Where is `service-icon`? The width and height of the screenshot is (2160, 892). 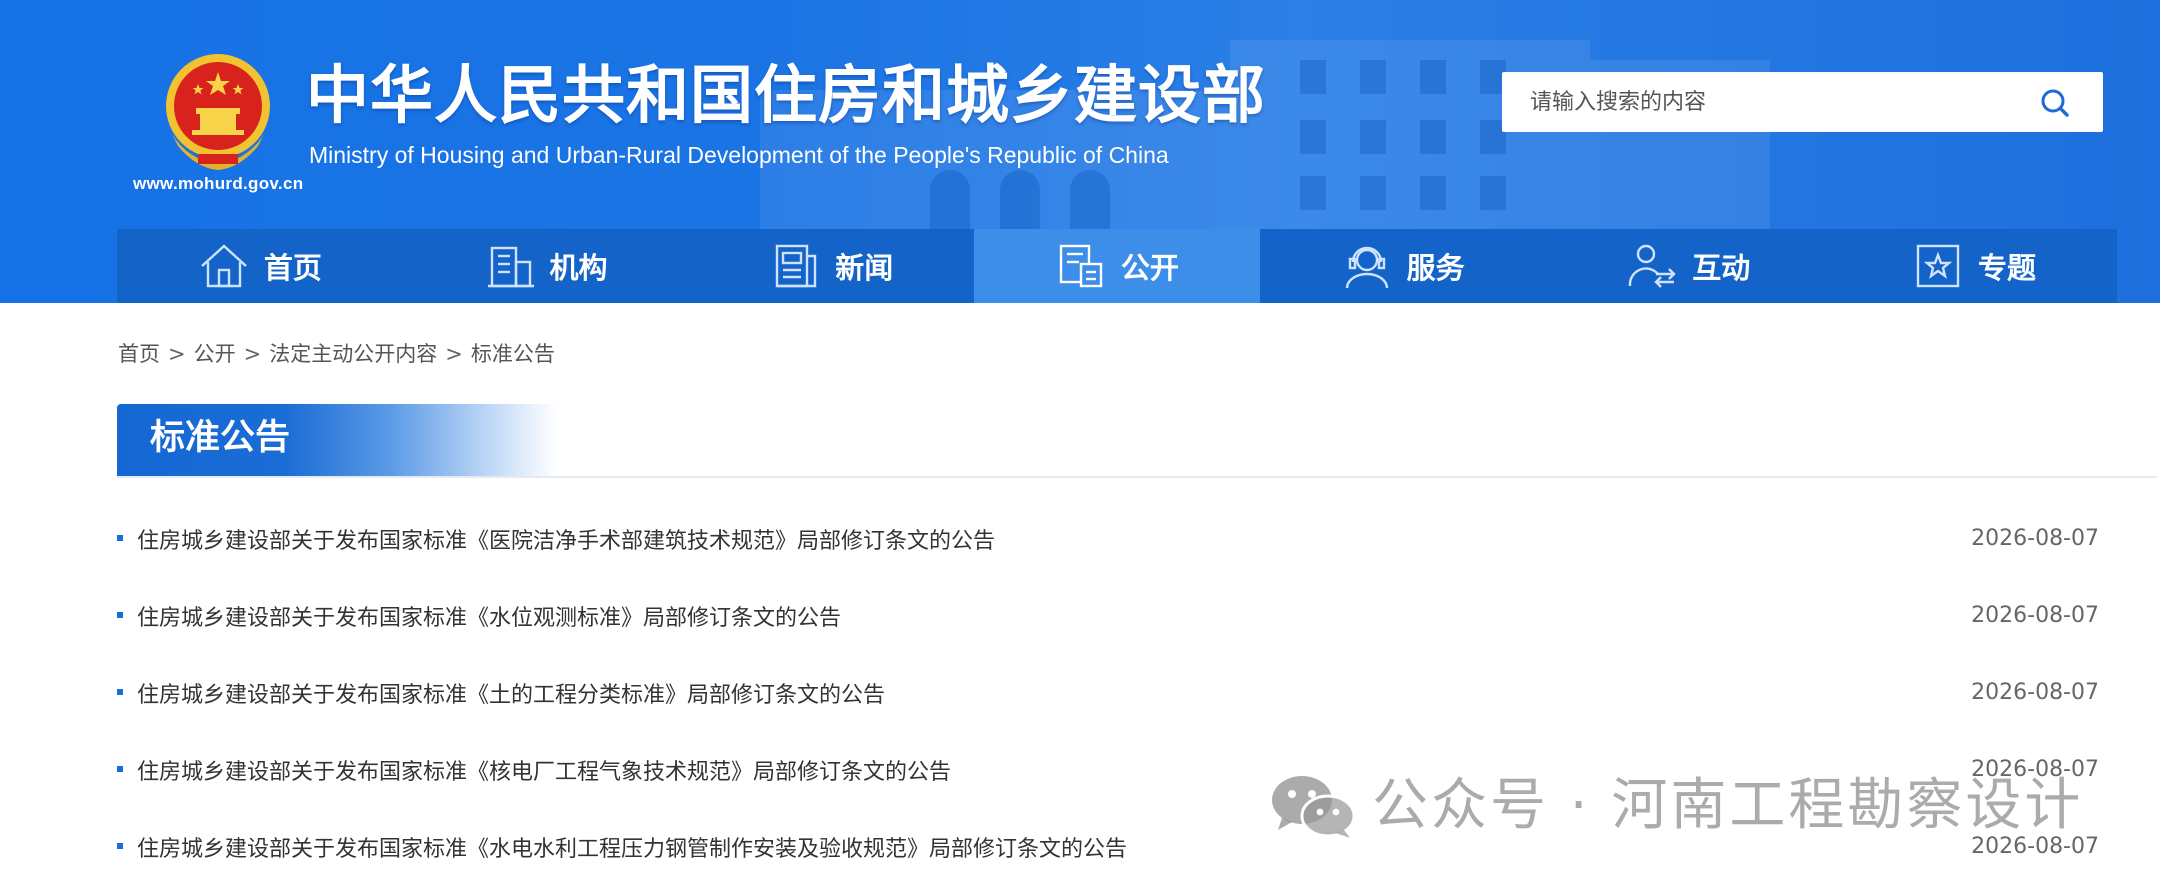
service-icon is located at coordinates (1366, 267).